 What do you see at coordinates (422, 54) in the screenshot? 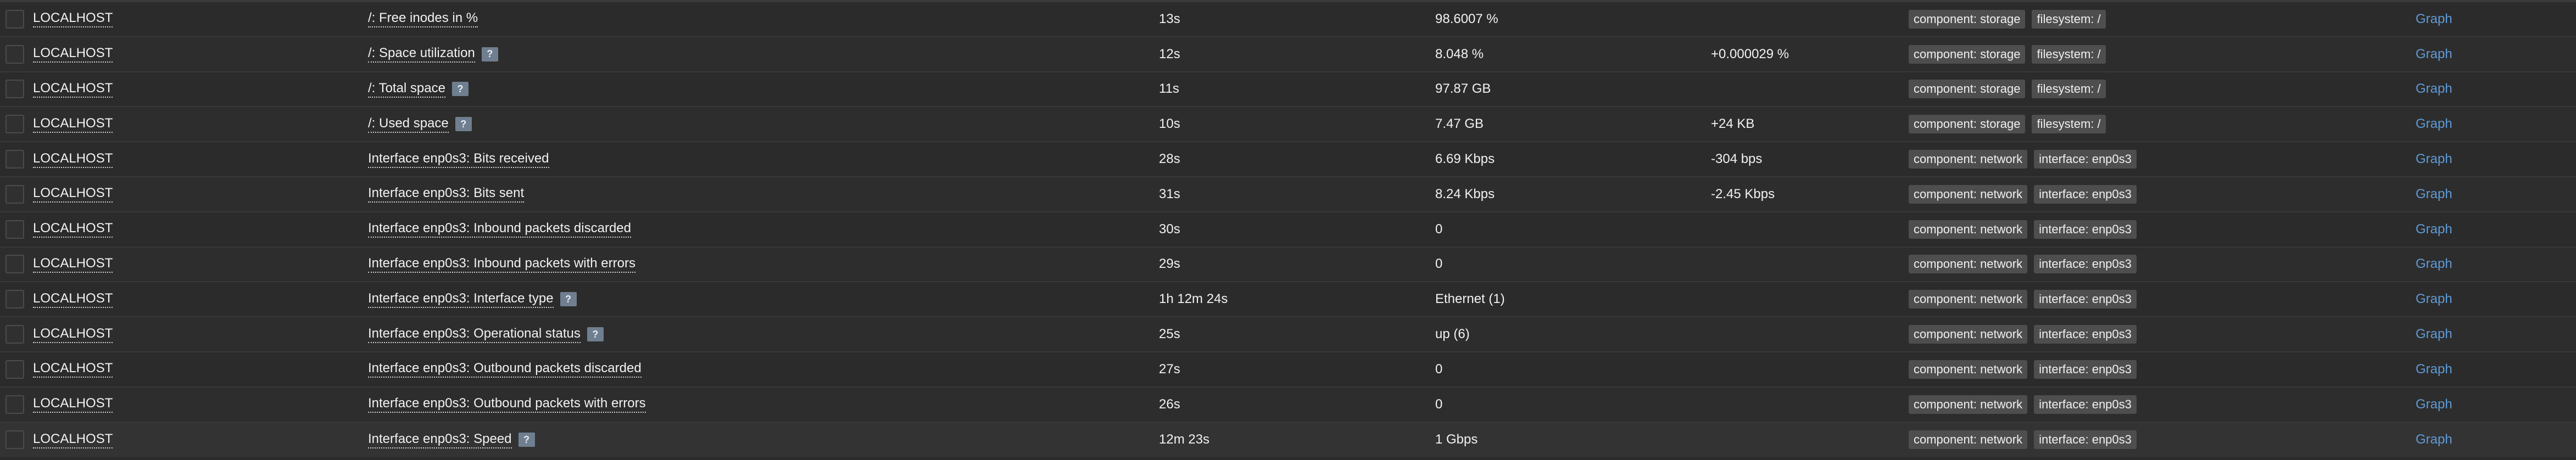
I see `item-name-link: /: Space utilization` at bounding box center [422, 54].